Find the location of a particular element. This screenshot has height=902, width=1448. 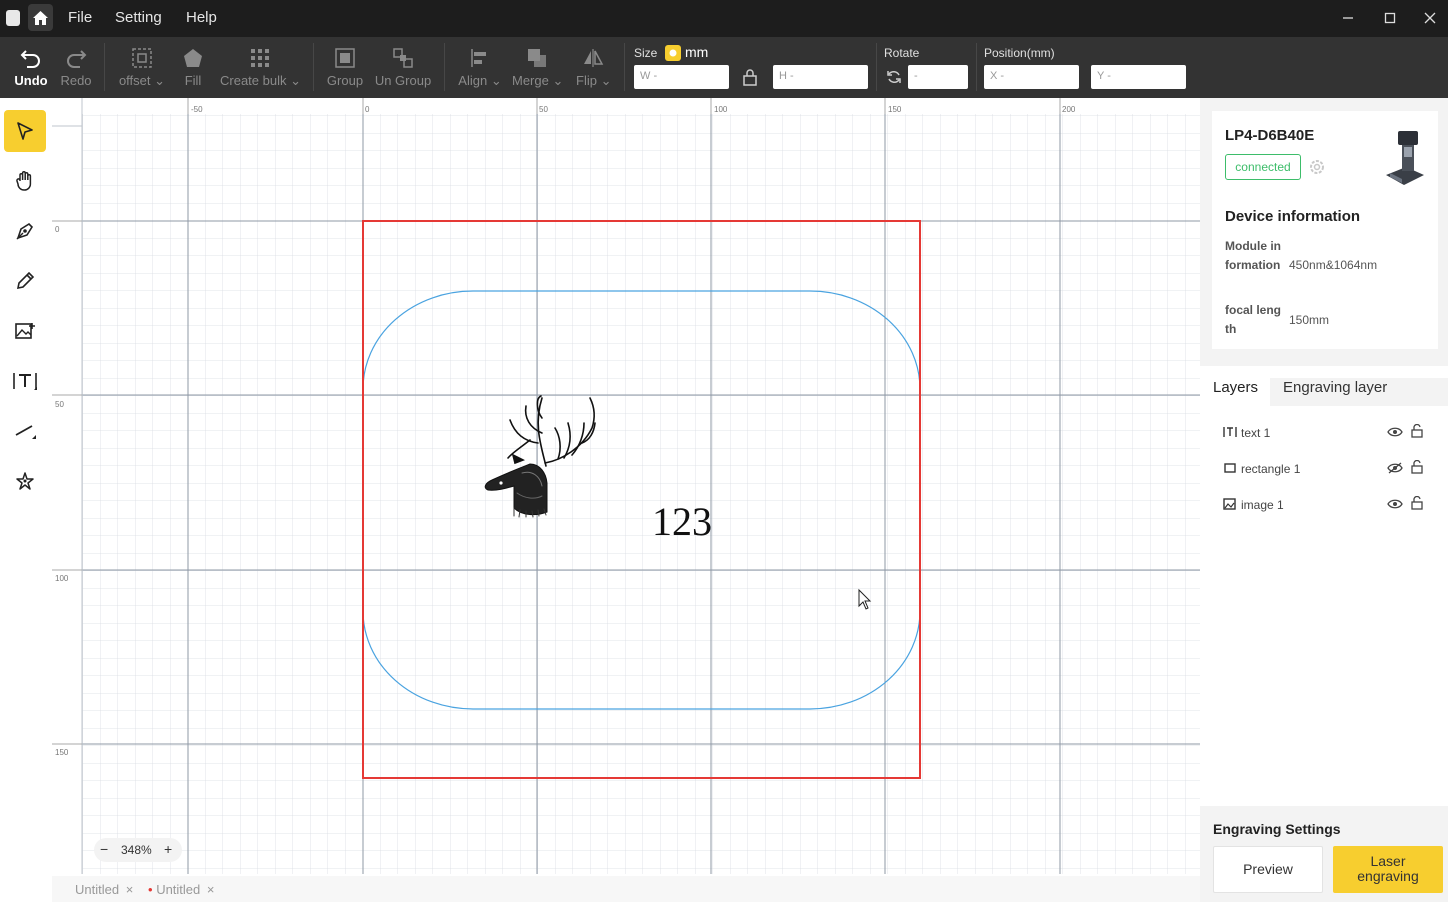

zoom-control: − 348% + is located at coordinates (138, 850).